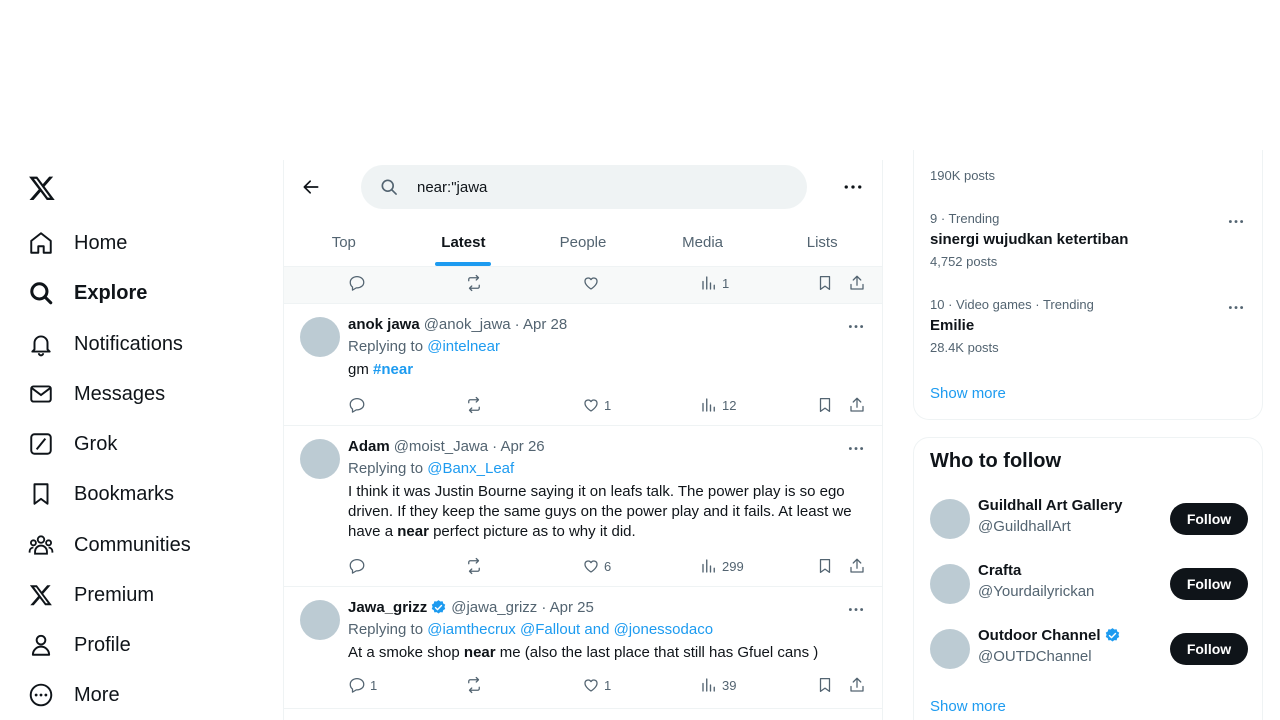  What do you see at coordinates (708, 566) in the screenshot?
I see `views-chart-icon` at bounding box center [708, 566].